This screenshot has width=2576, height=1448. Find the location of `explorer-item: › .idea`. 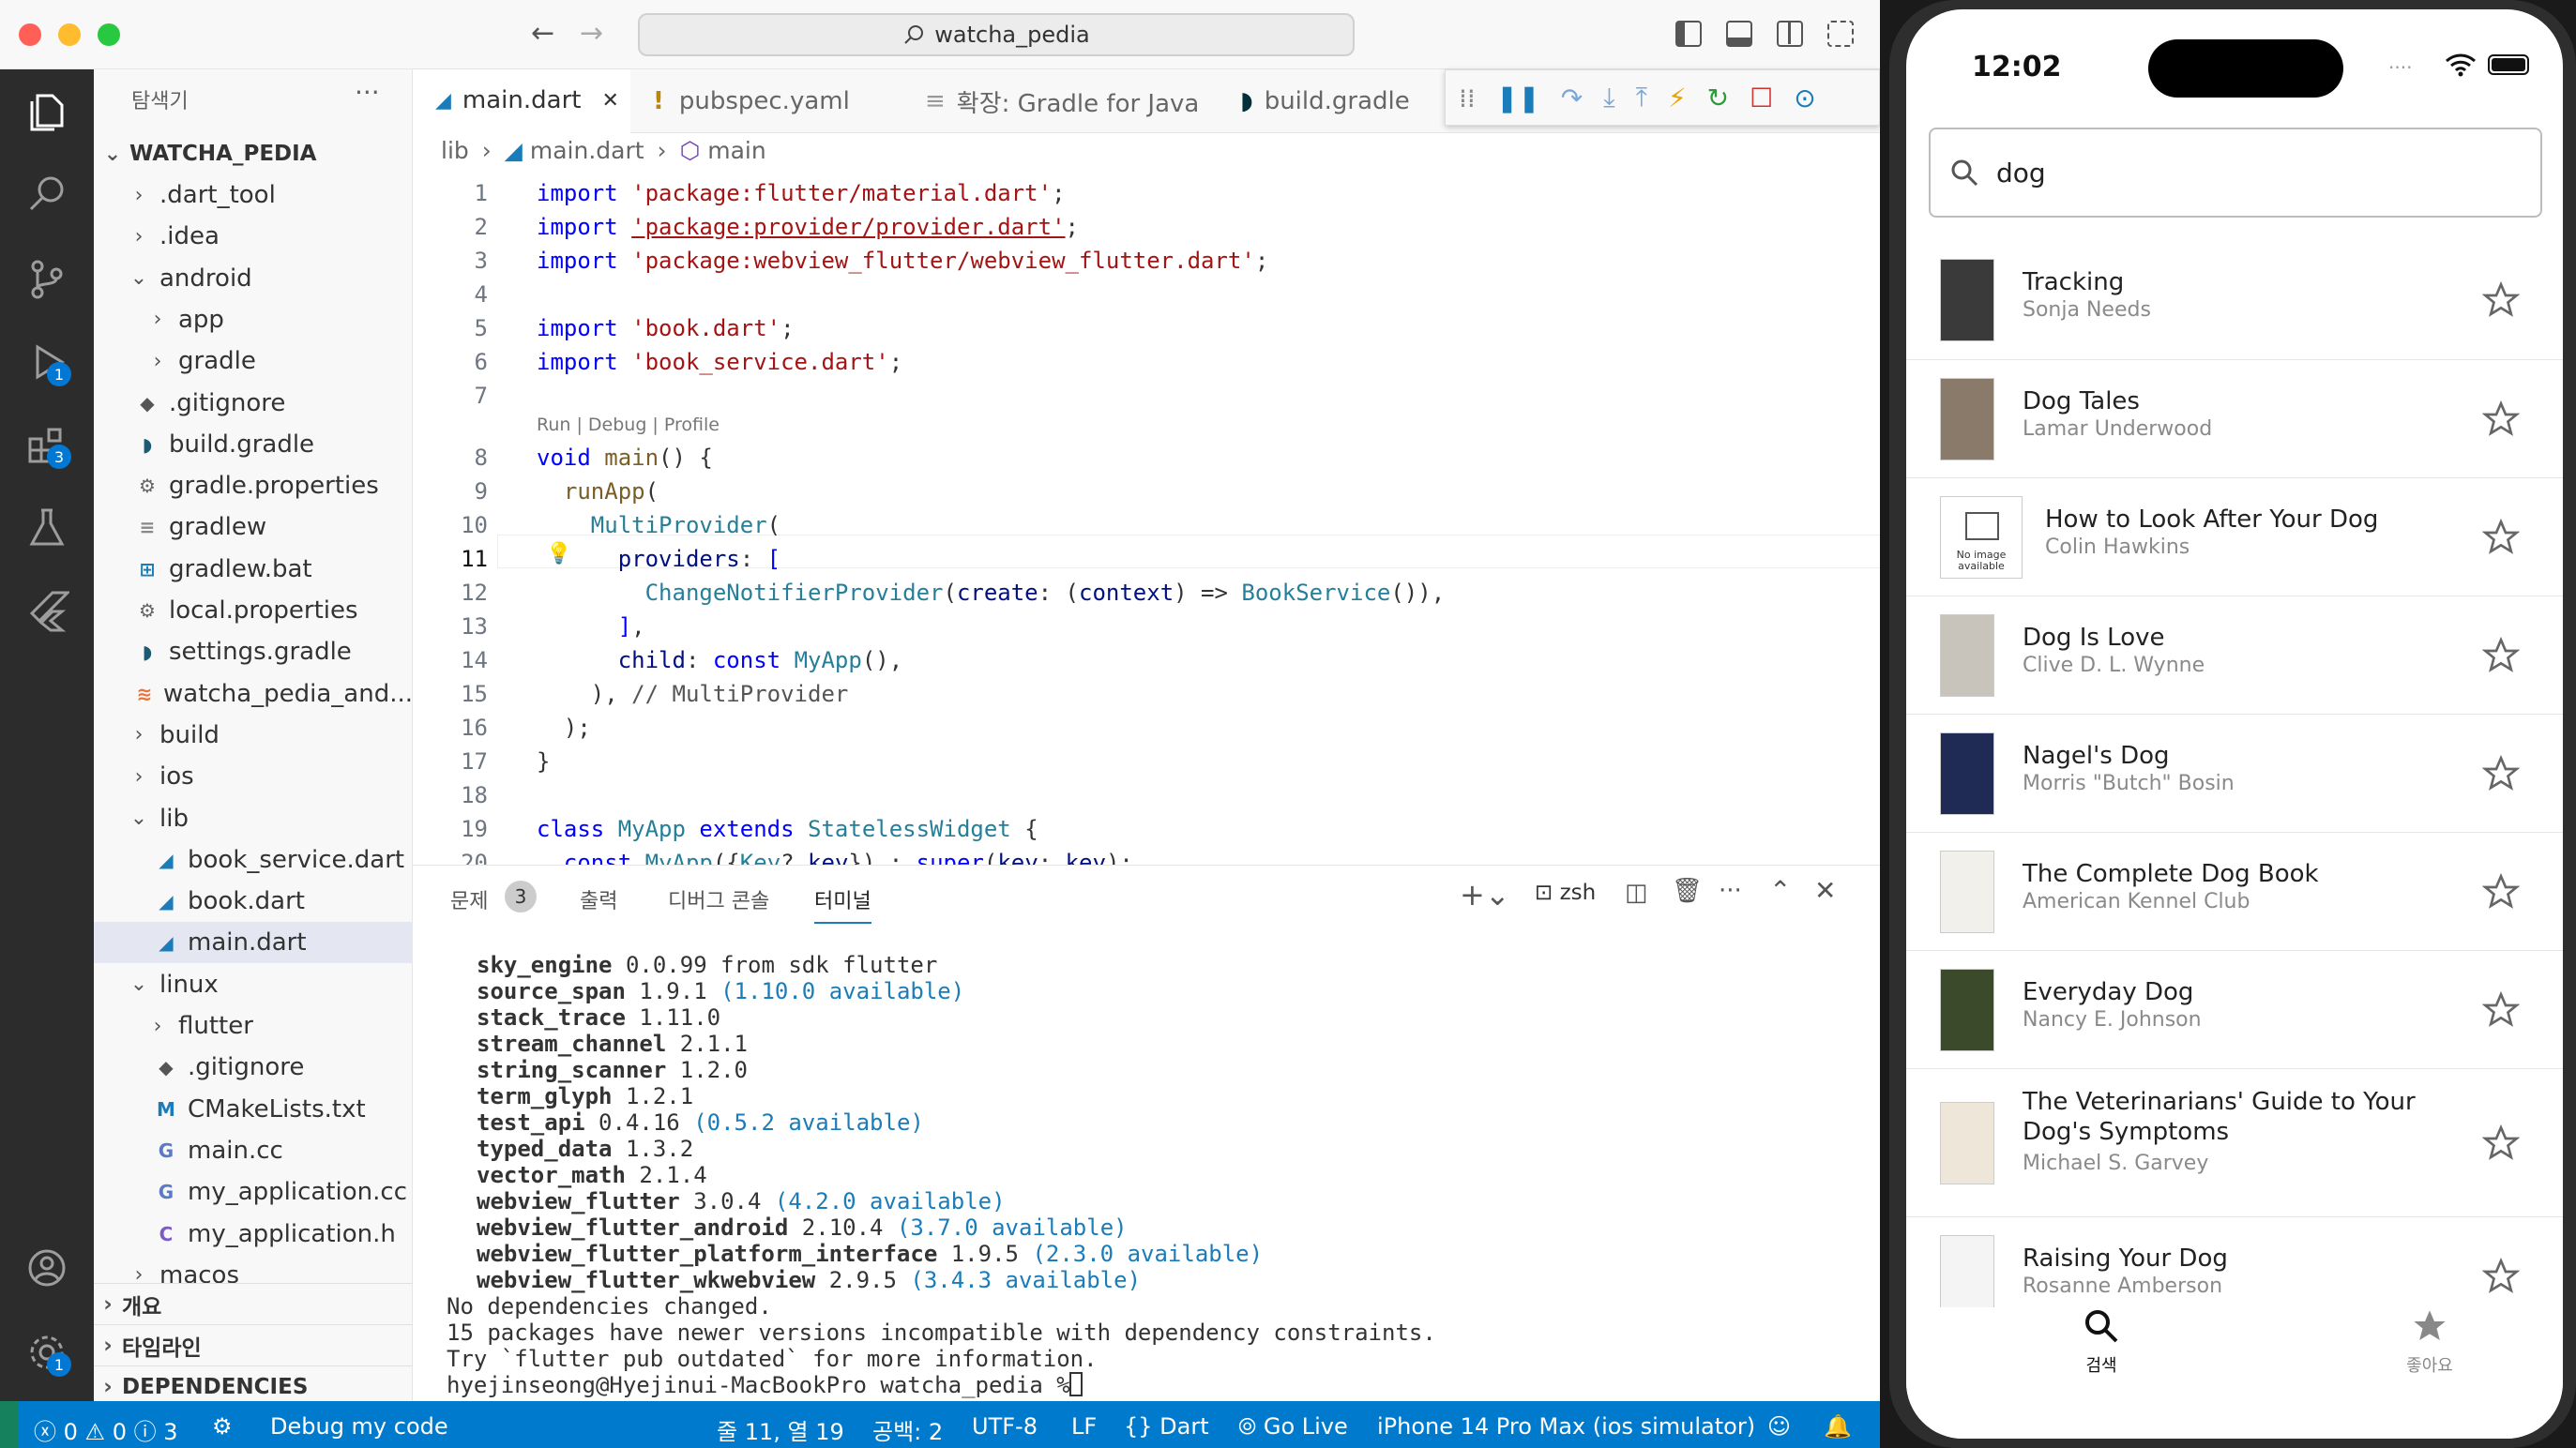

explorer-item: › .idea is located at coordinates (253, 237).